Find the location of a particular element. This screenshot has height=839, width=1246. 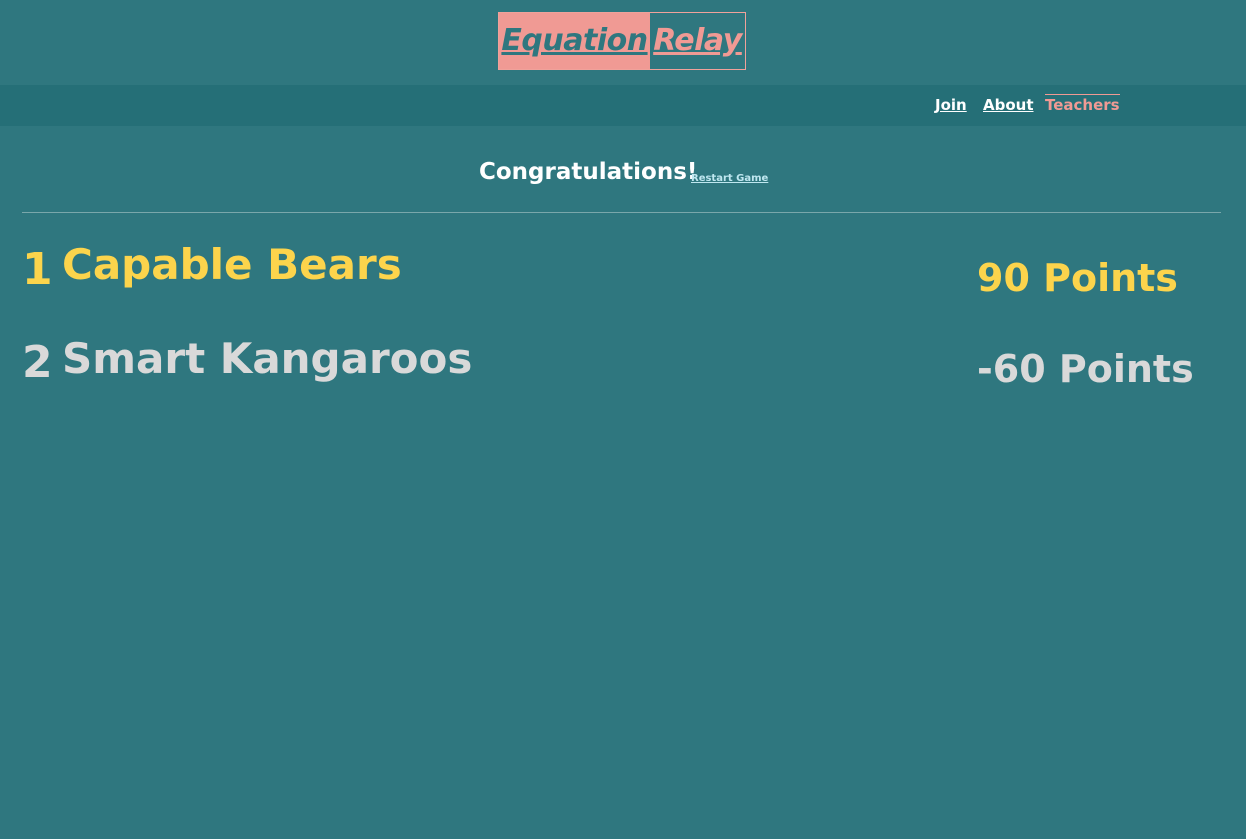

rank-number: 2 is located at coordinates (37, 362).